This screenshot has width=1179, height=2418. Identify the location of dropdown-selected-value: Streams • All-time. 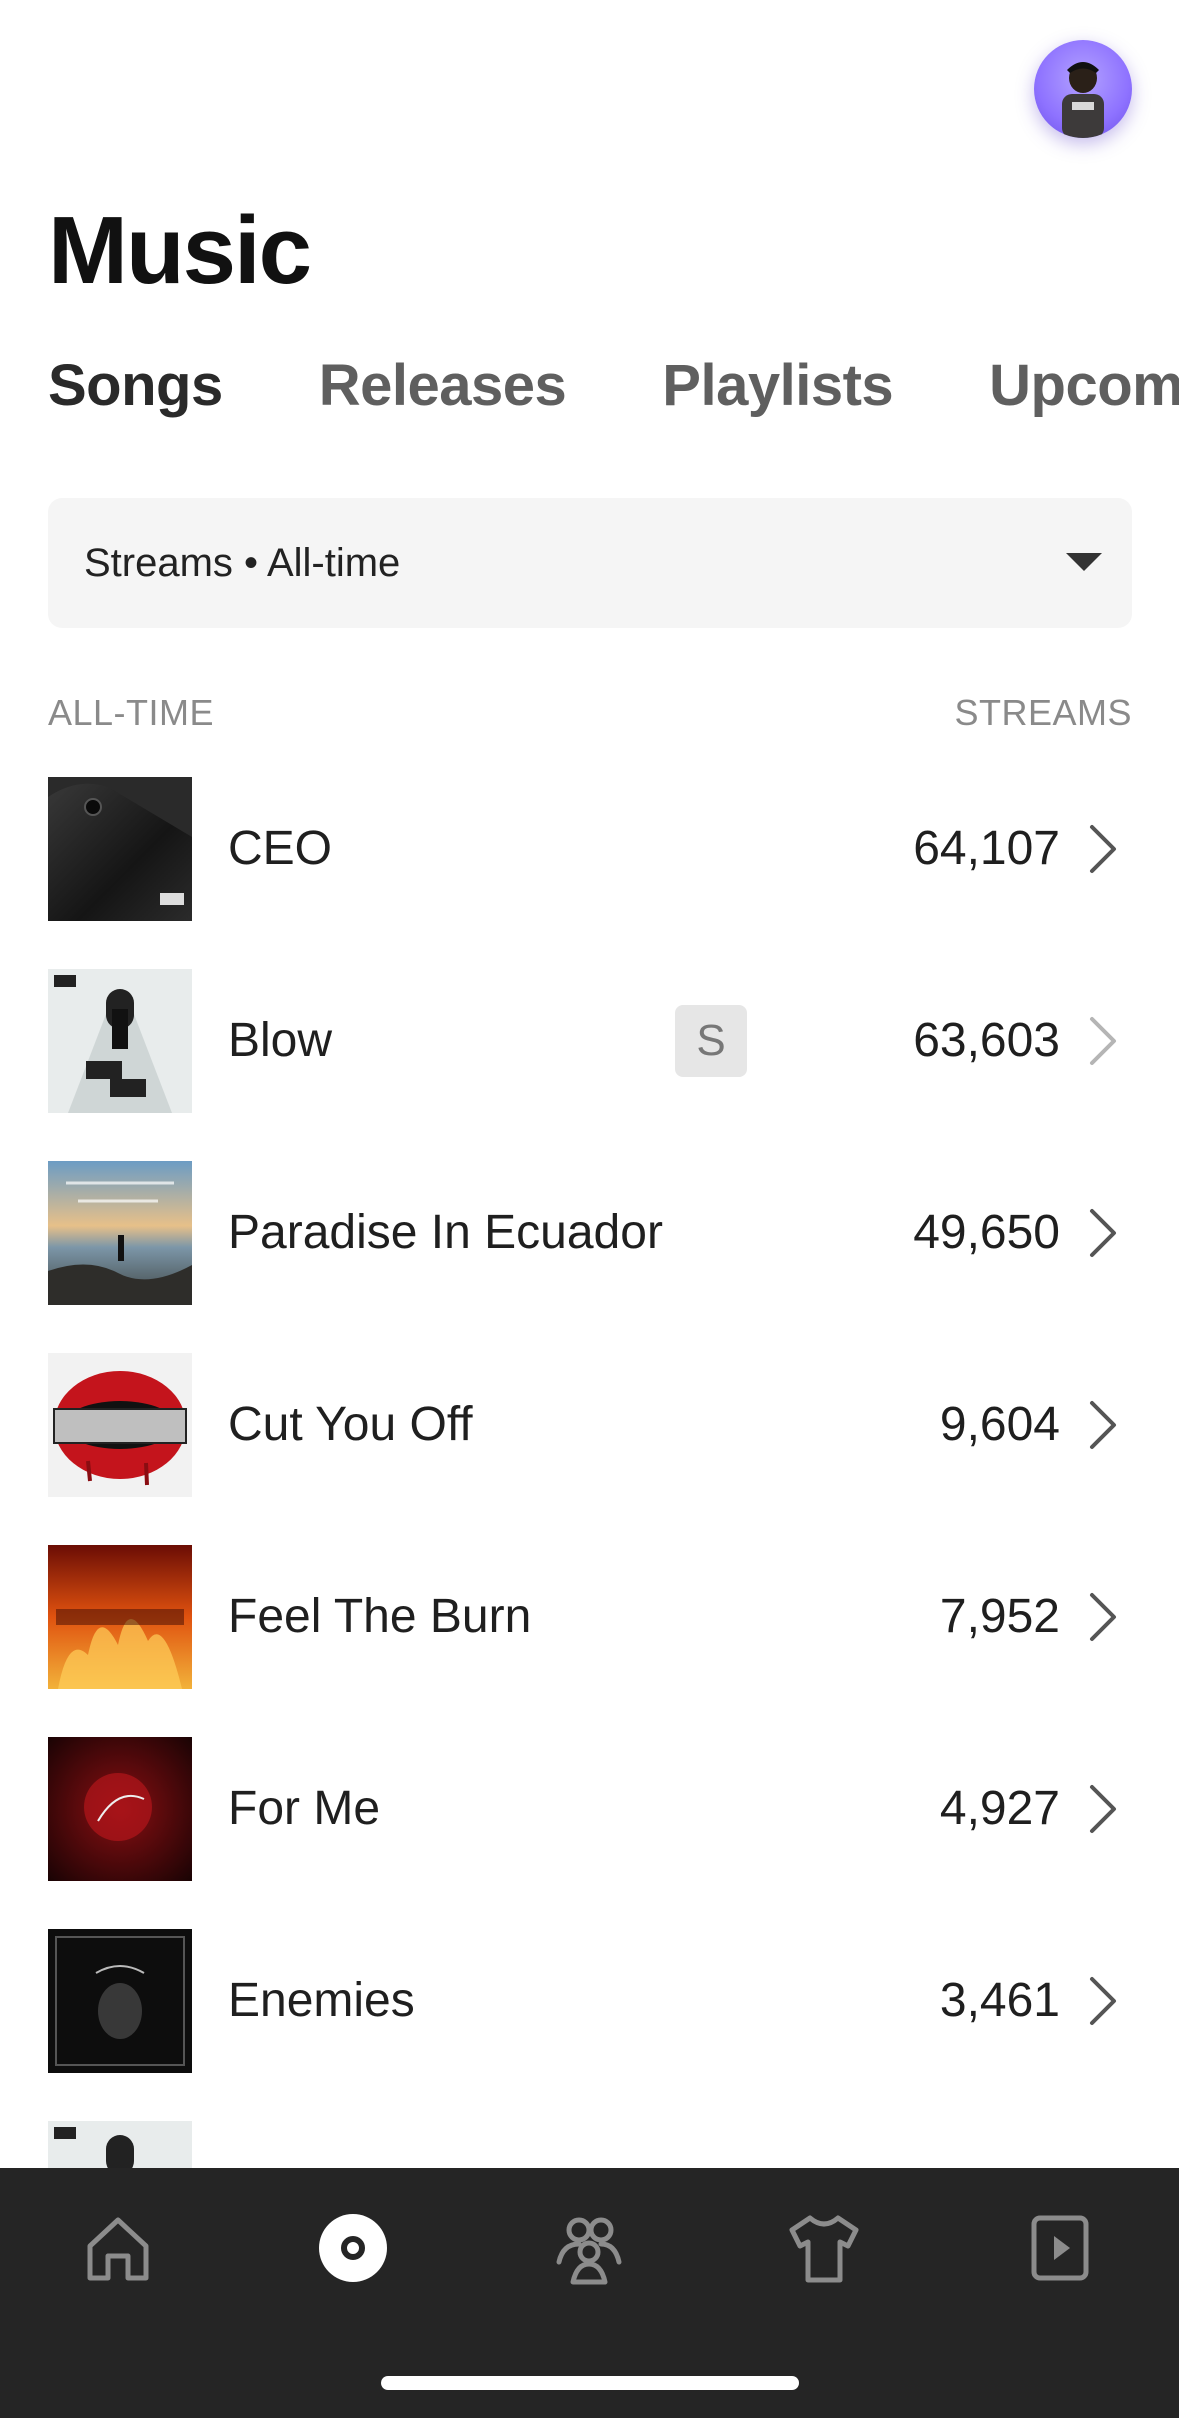
(242, 562).